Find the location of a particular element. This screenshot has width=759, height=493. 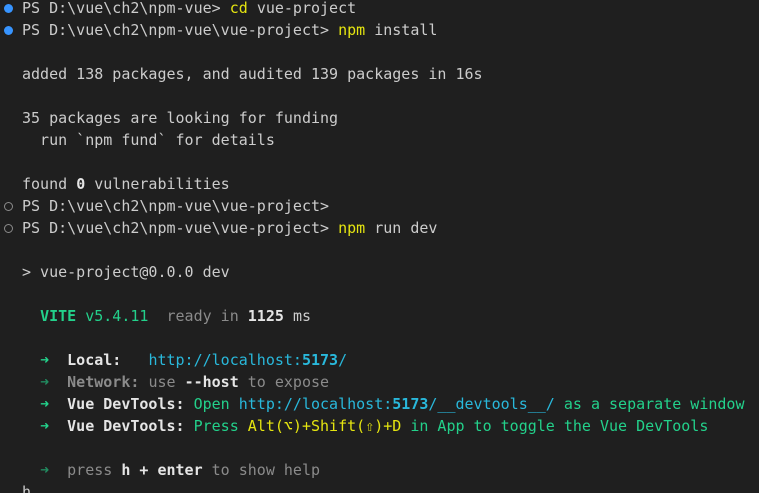

vulnerability-count: 0 is located at coordinates (81, 184).